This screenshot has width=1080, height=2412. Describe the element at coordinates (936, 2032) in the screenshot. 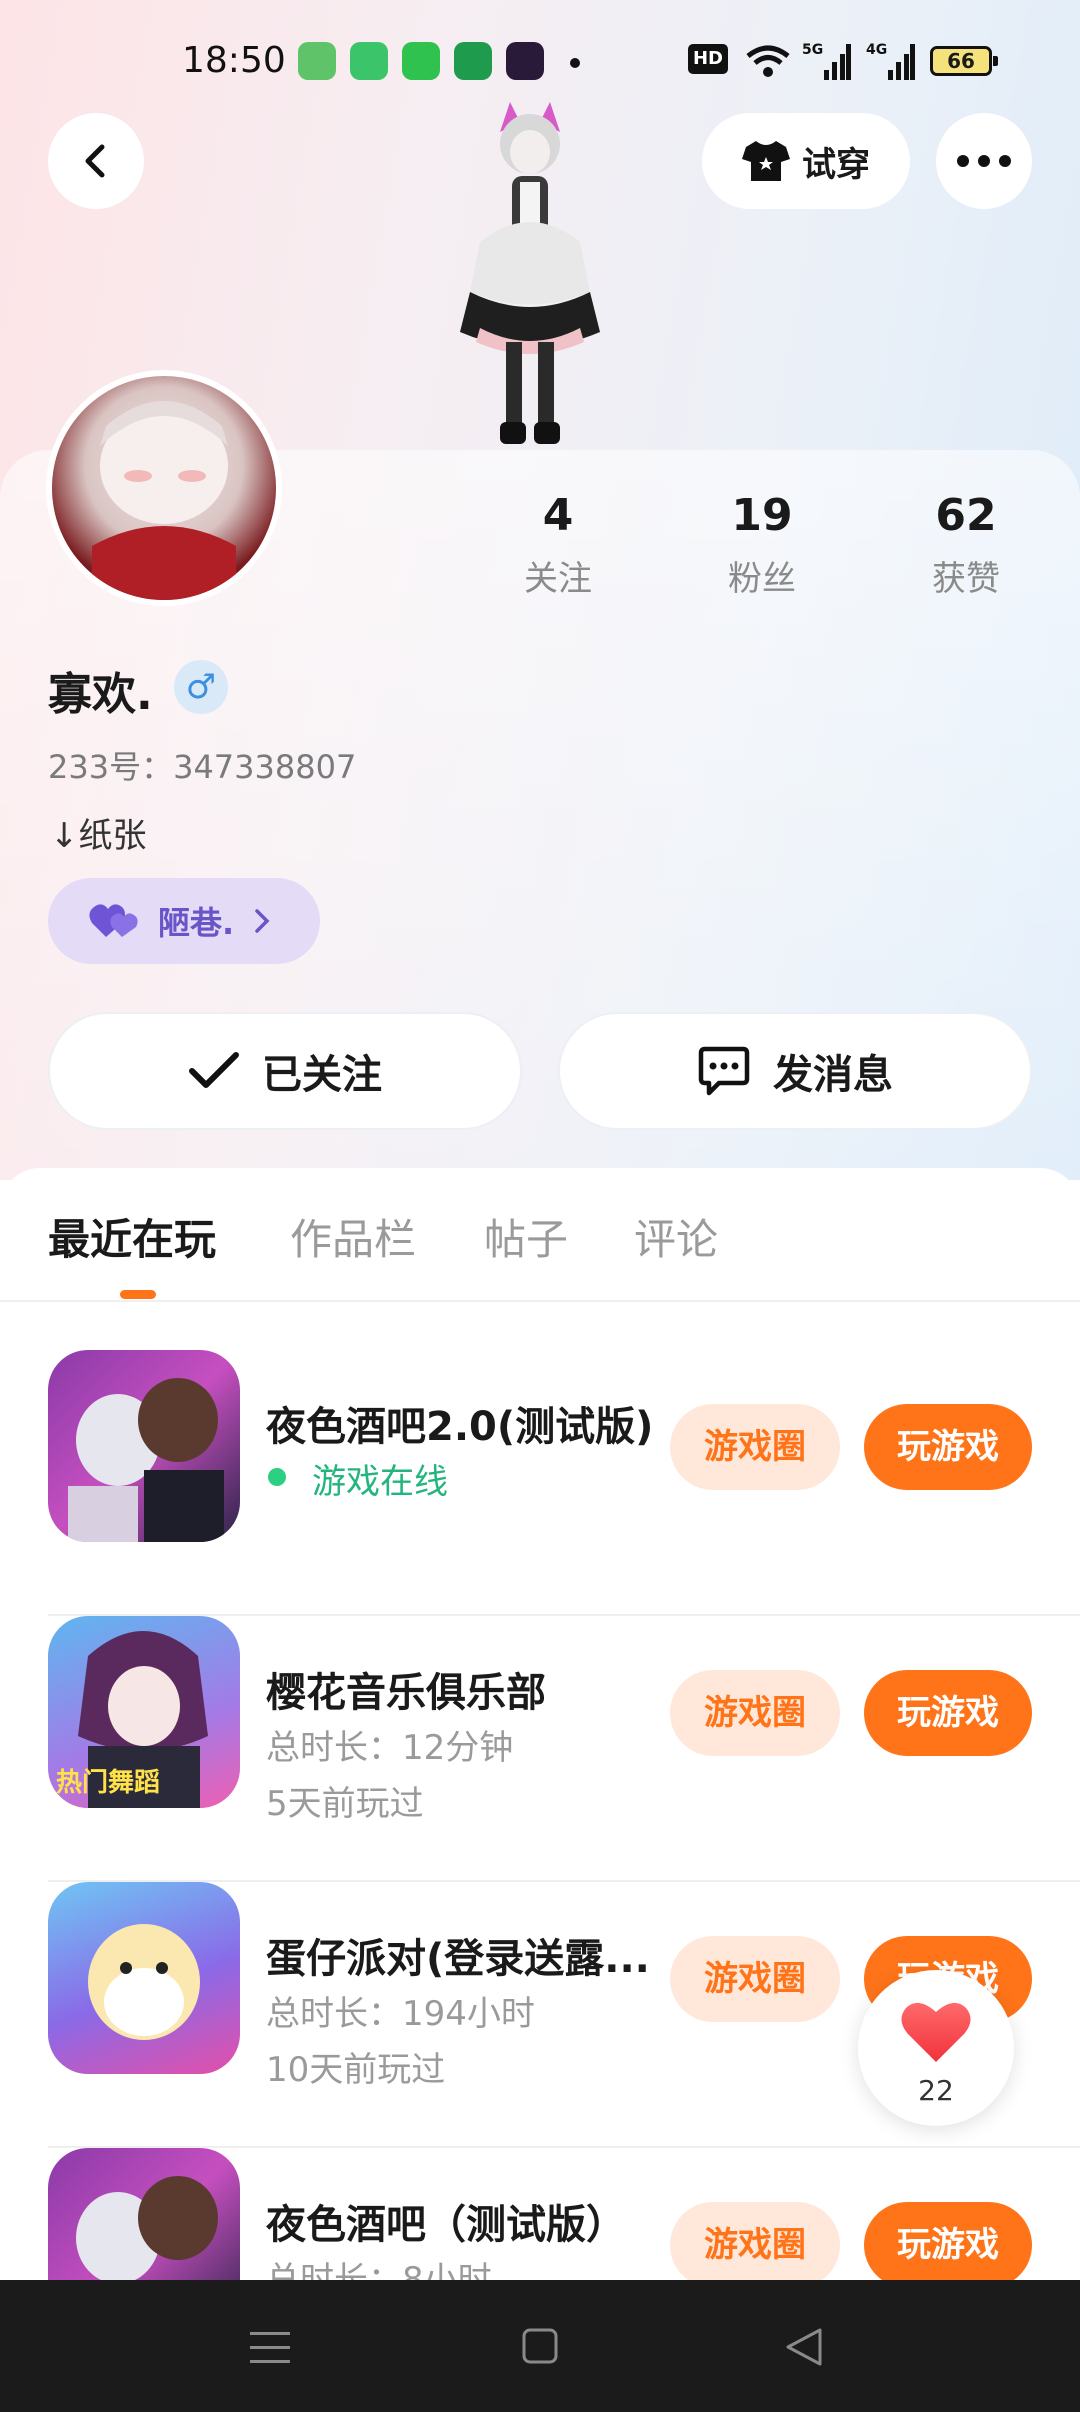

I see `heart-icon` at that location.